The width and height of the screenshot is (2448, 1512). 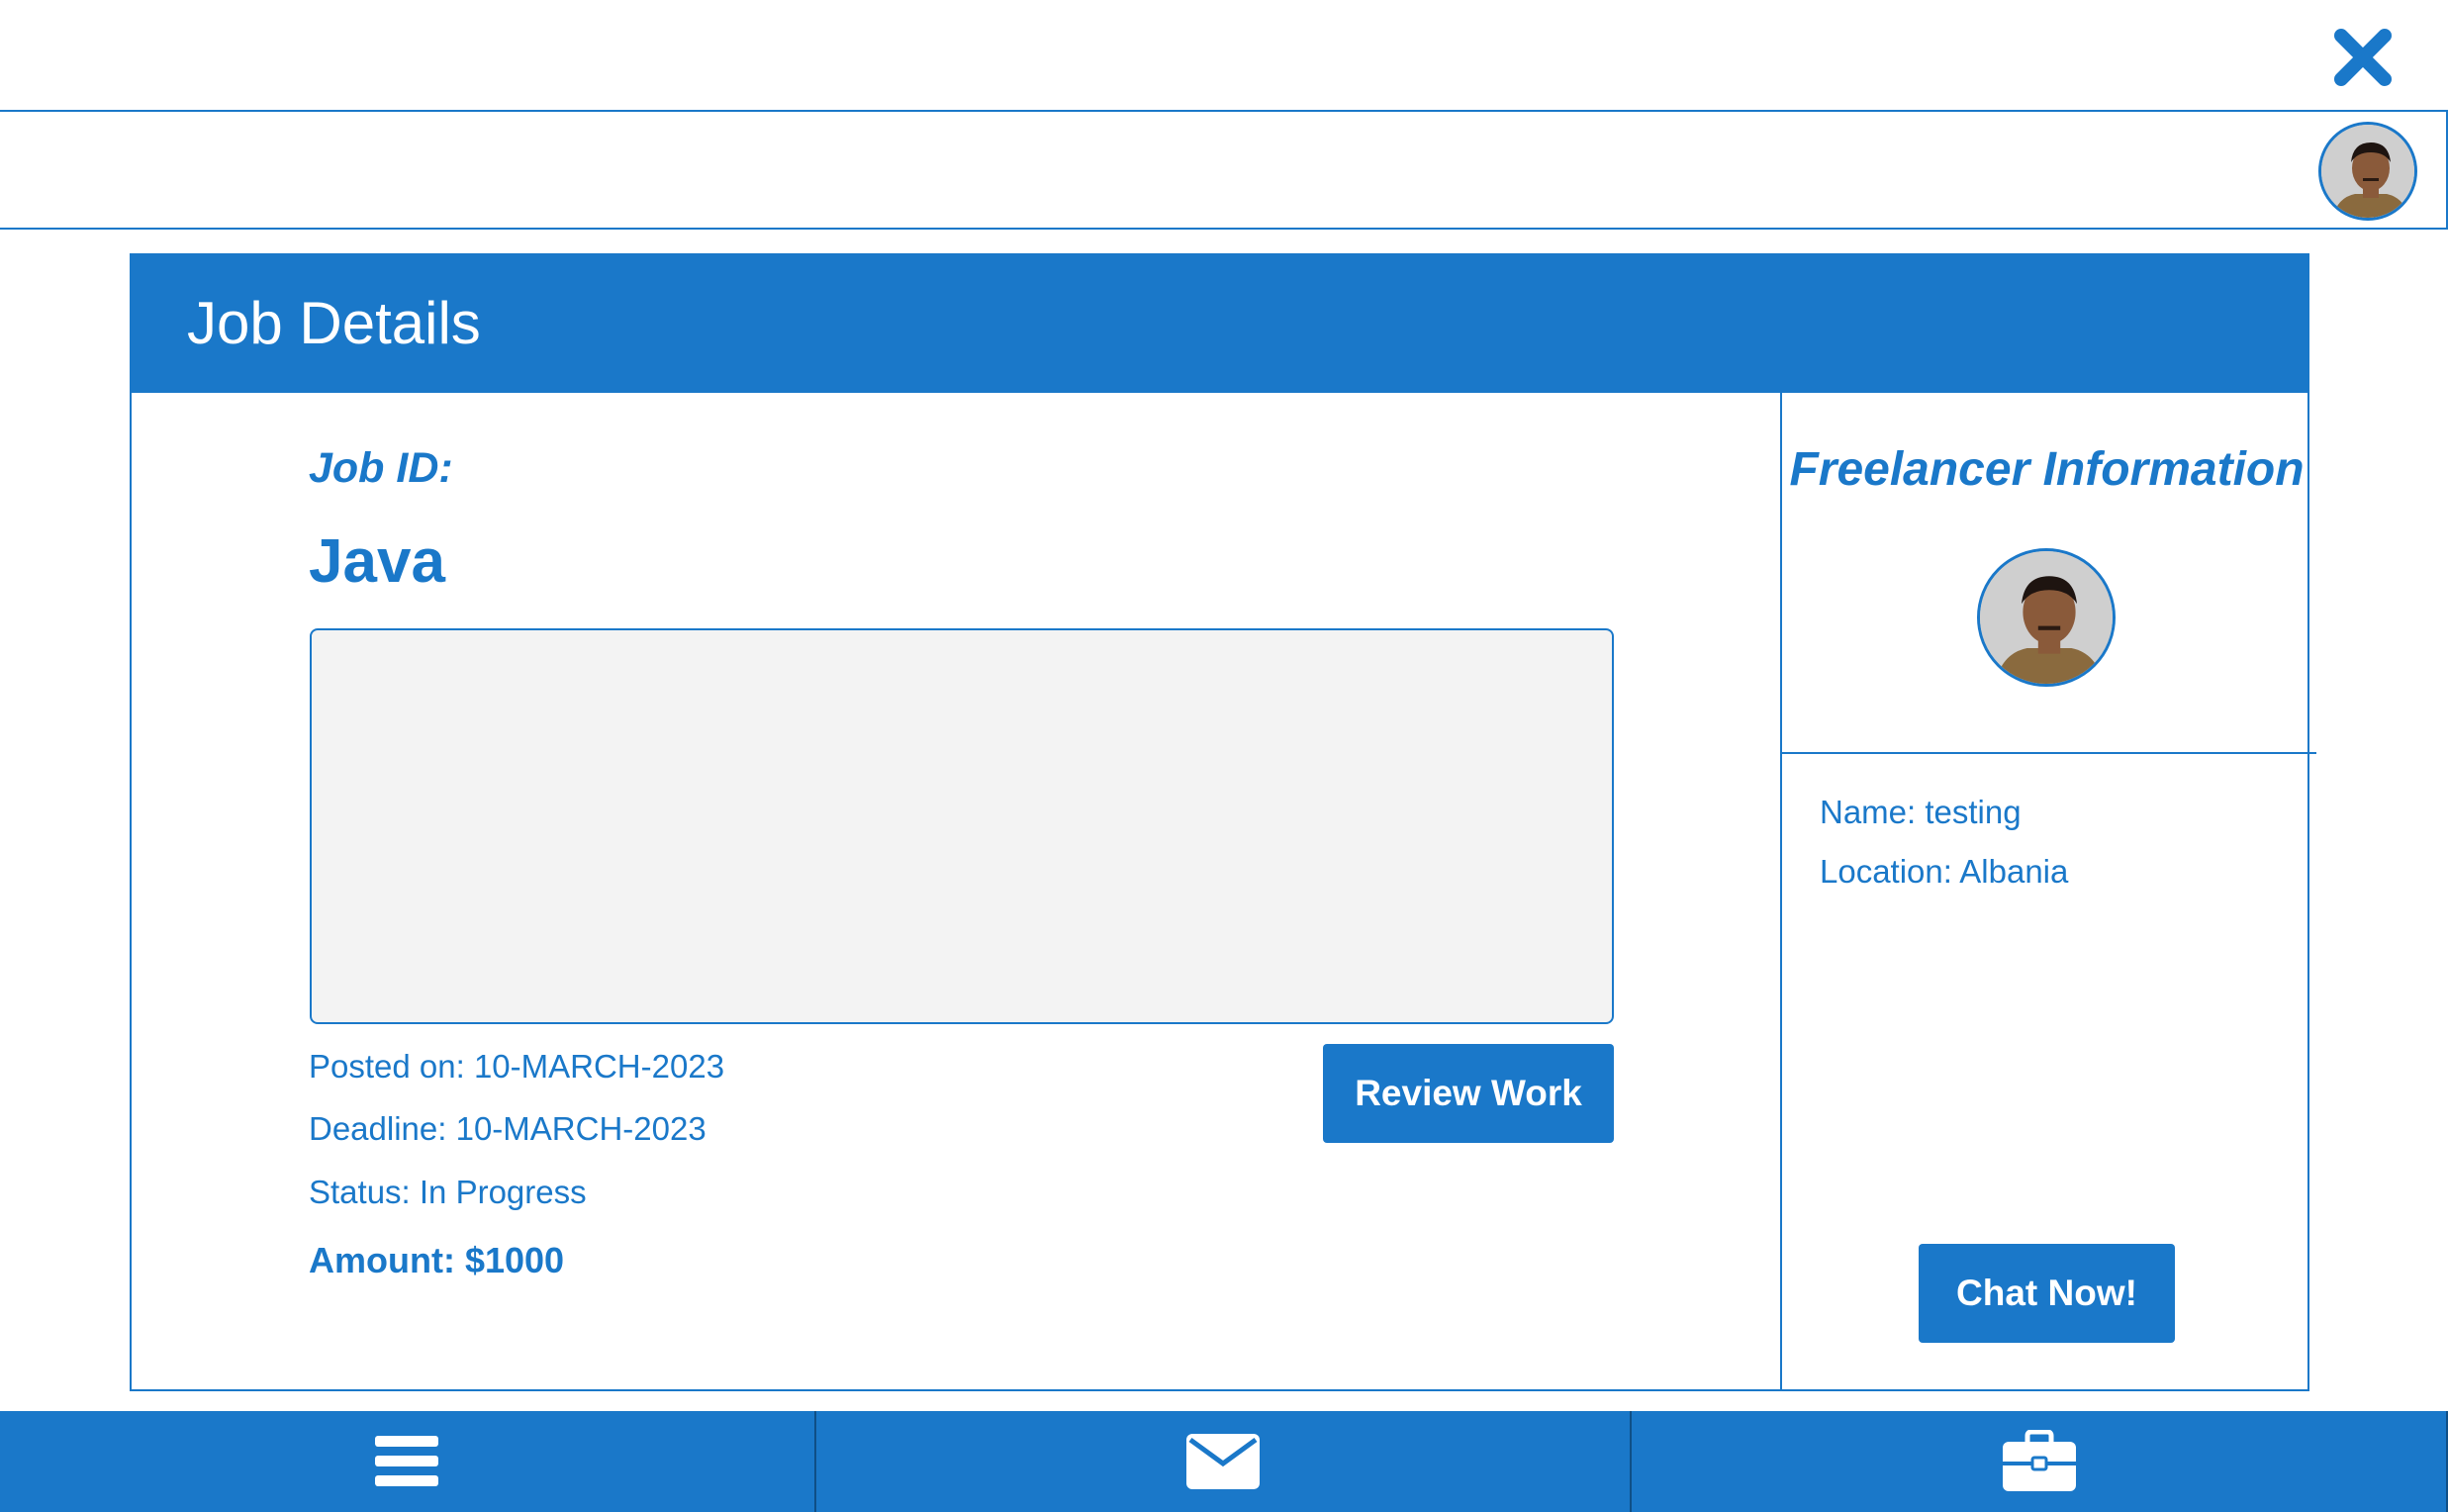 I want to click on envelope-icon, so click(x=1223, y=1462).